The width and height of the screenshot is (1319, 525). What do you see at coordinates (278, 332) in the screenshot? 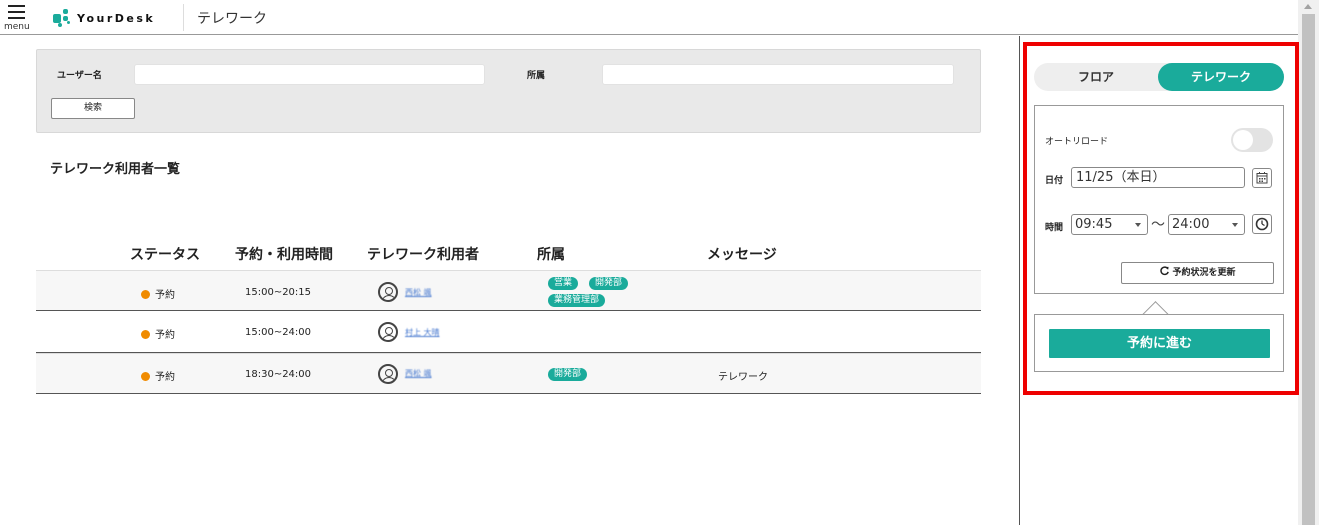
I see `time-cell: 15:00~24:00` at bounding box center [278, 332].